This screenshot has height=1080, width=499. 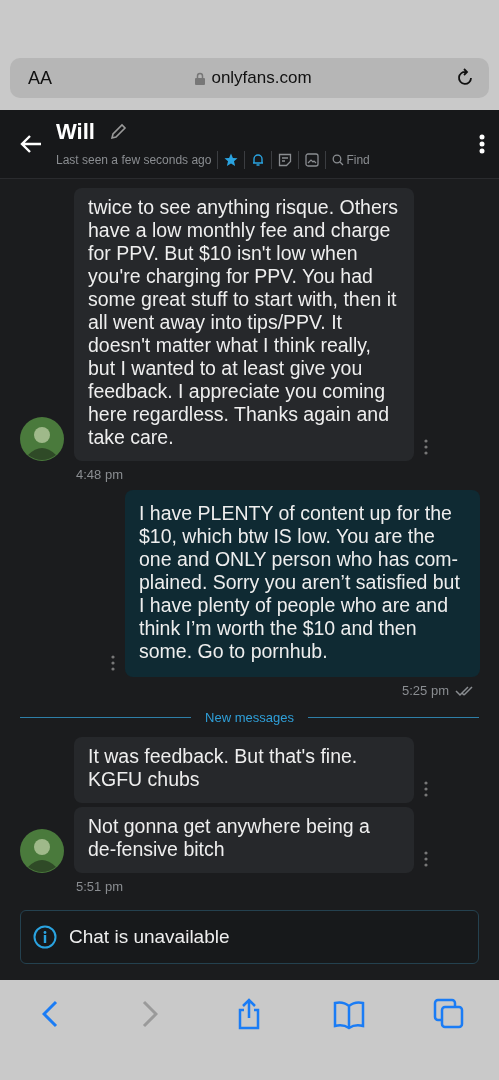 I want to click on find-button: Find, so click(x=351, y=160).